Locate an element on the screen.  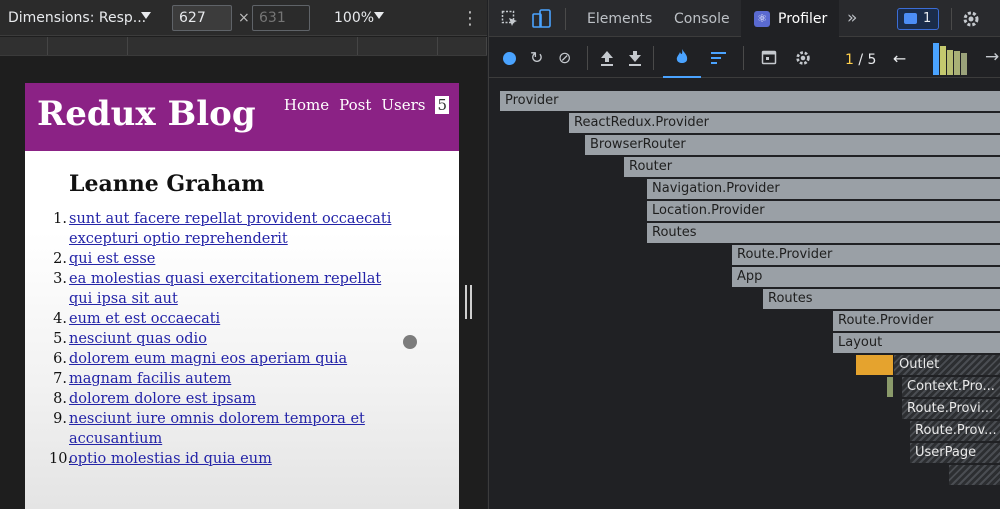
nav-post-link: Post is located at coordinates (355, 105).